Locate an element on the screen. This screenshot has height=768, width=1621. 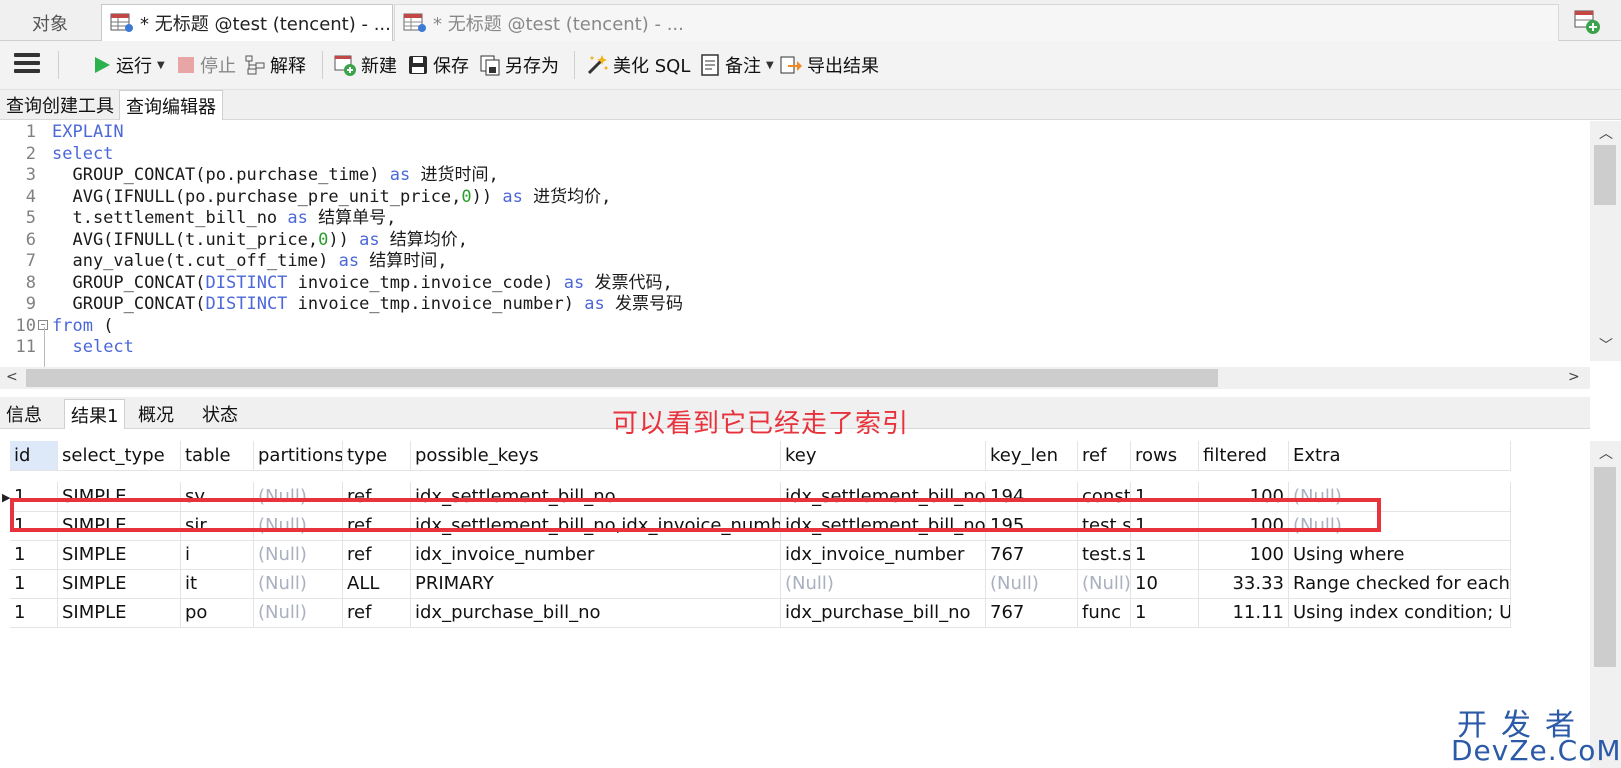
editor-horizontal-scrollbar: < > is located at coordinates (795, 378).